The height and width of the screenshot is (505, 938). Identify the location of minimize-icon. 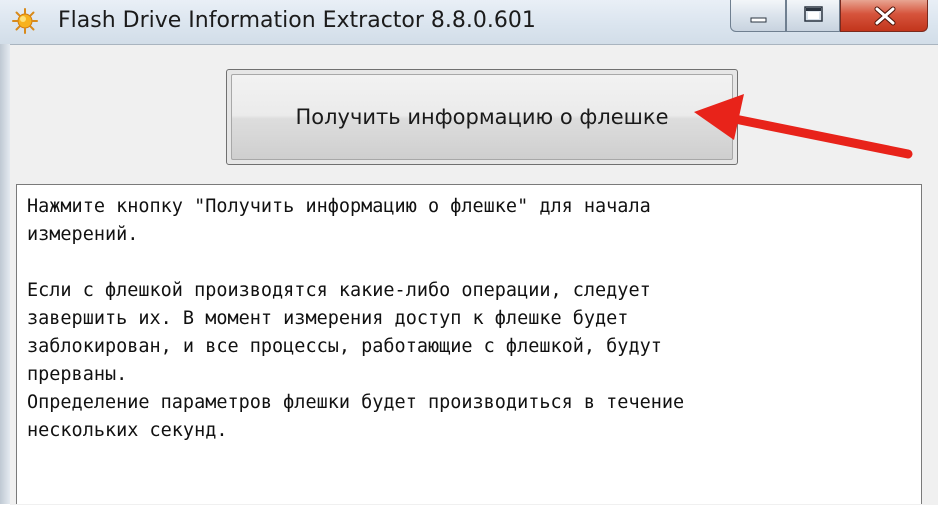
(758, 20).